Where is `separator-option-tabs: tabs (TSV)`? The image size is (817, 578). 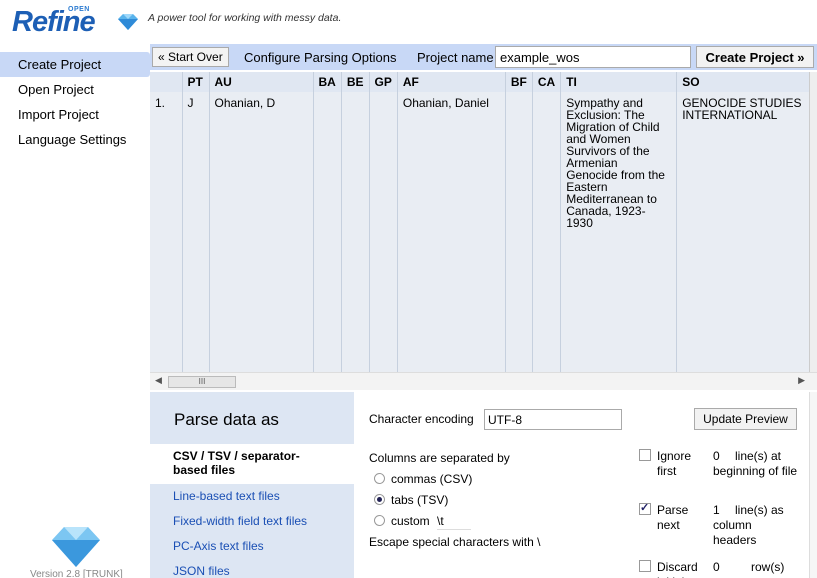
separator-option-tabs: tabs (TSV) is located at coordinates (411, 500).